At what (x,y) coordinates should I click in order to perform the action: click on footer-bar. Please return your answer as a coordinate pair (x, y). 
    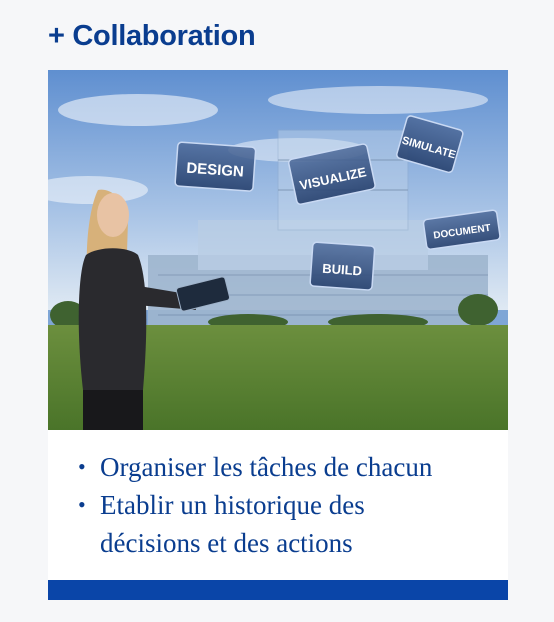
    Looking at the image, I should click on (278, 590).